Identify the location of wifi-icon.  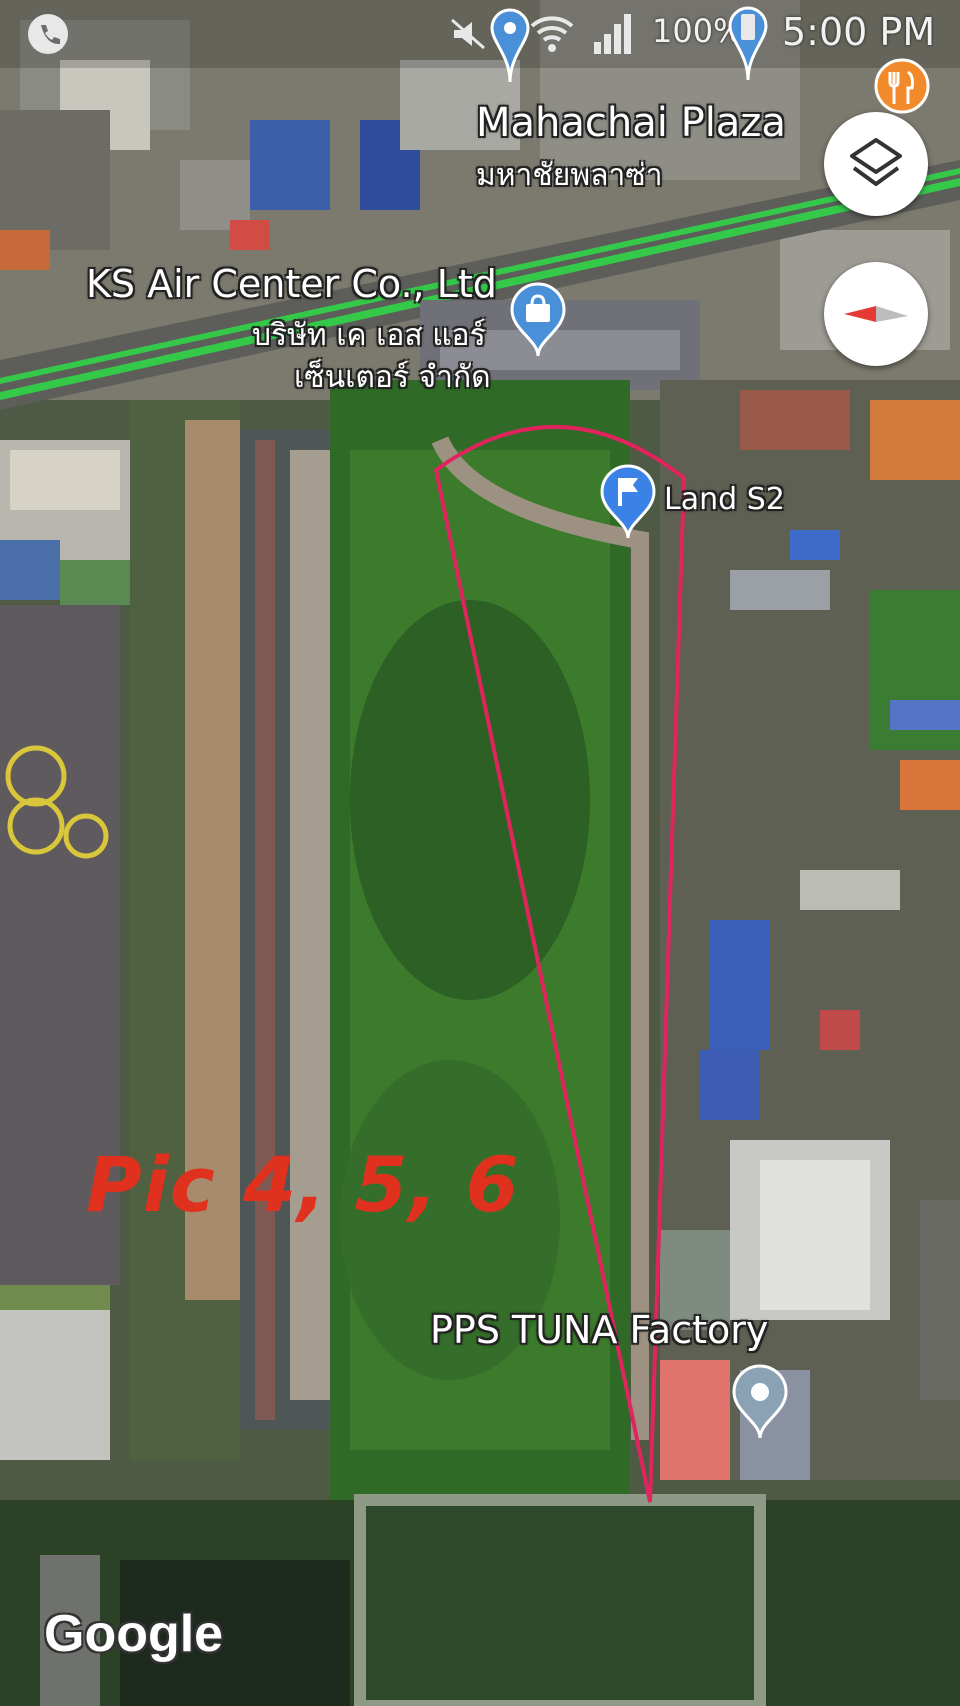
(552, 36).